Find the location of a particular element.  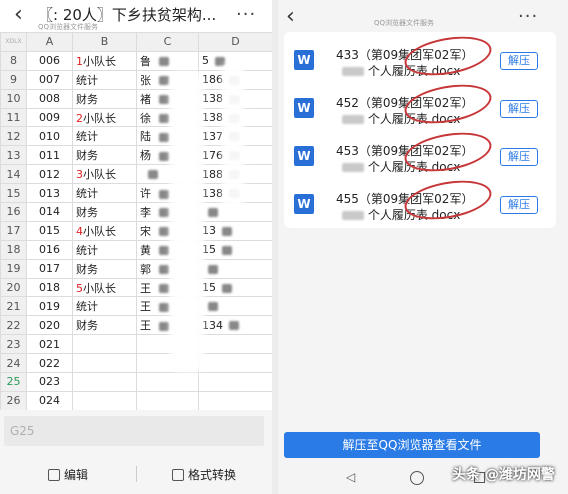

cell-a: 013 is located at coordinates (49, 193).